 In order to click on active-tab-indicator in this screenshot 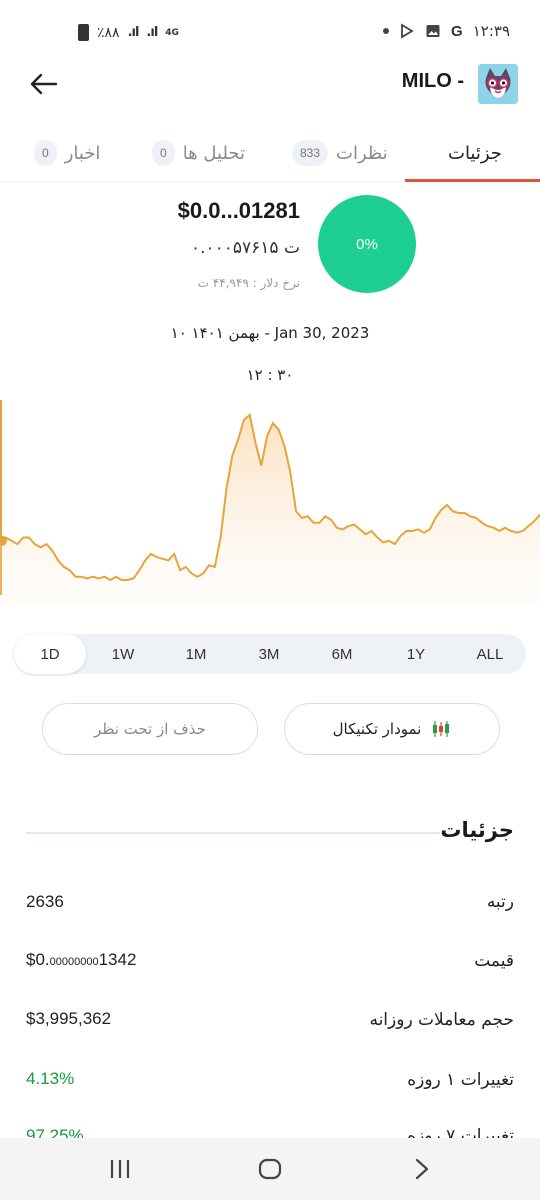, I will do `click(472, 180)`.